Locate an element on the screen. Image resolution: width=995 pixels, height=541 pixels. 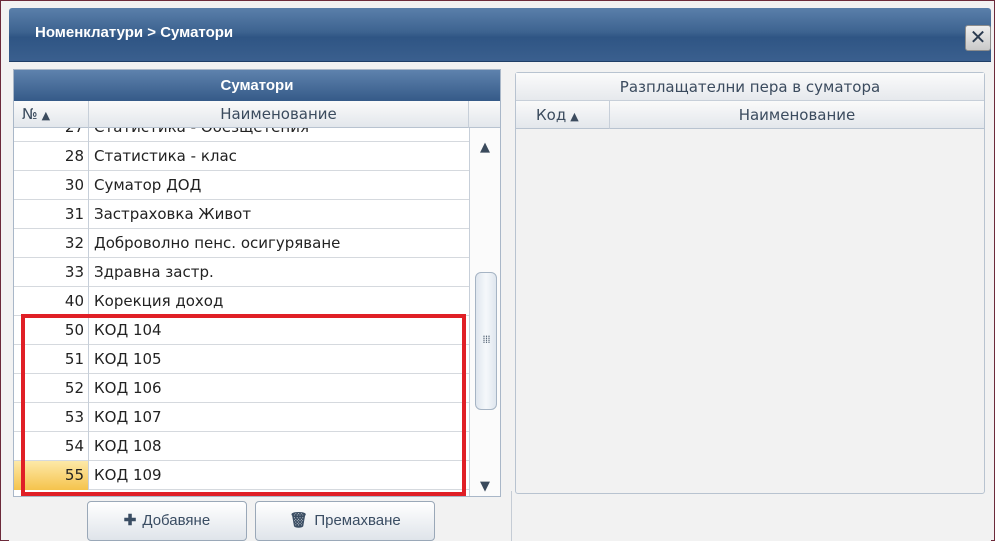
window-title: Номенклатури > Суматори is located at coordinates (134, 32).